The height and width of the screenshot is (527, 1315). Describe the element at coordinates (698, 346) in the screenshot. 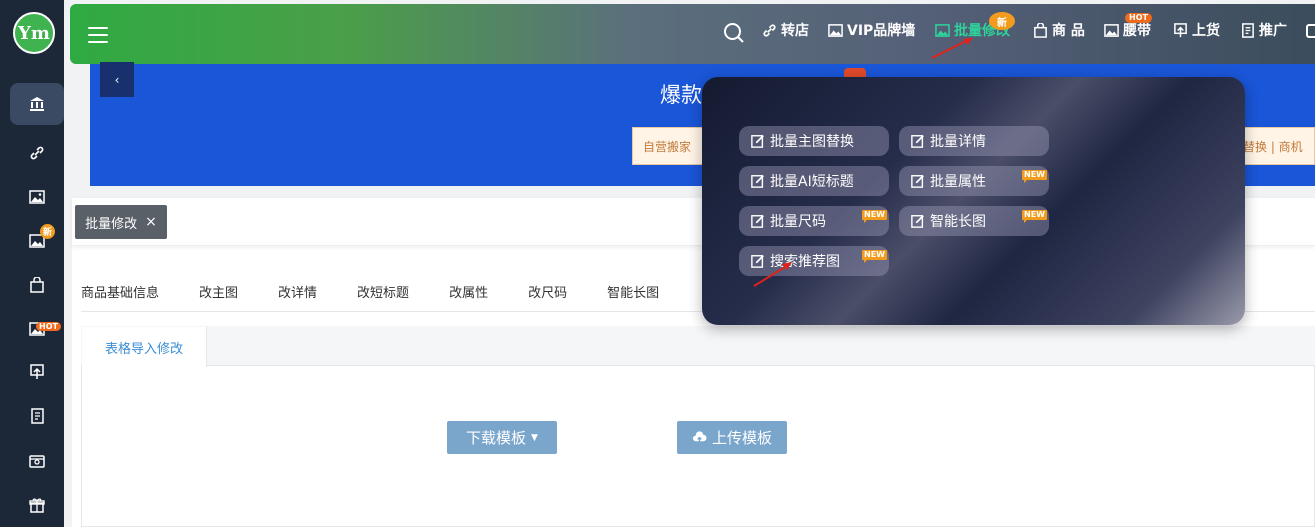

I see `import-tabs-bar` at that location.